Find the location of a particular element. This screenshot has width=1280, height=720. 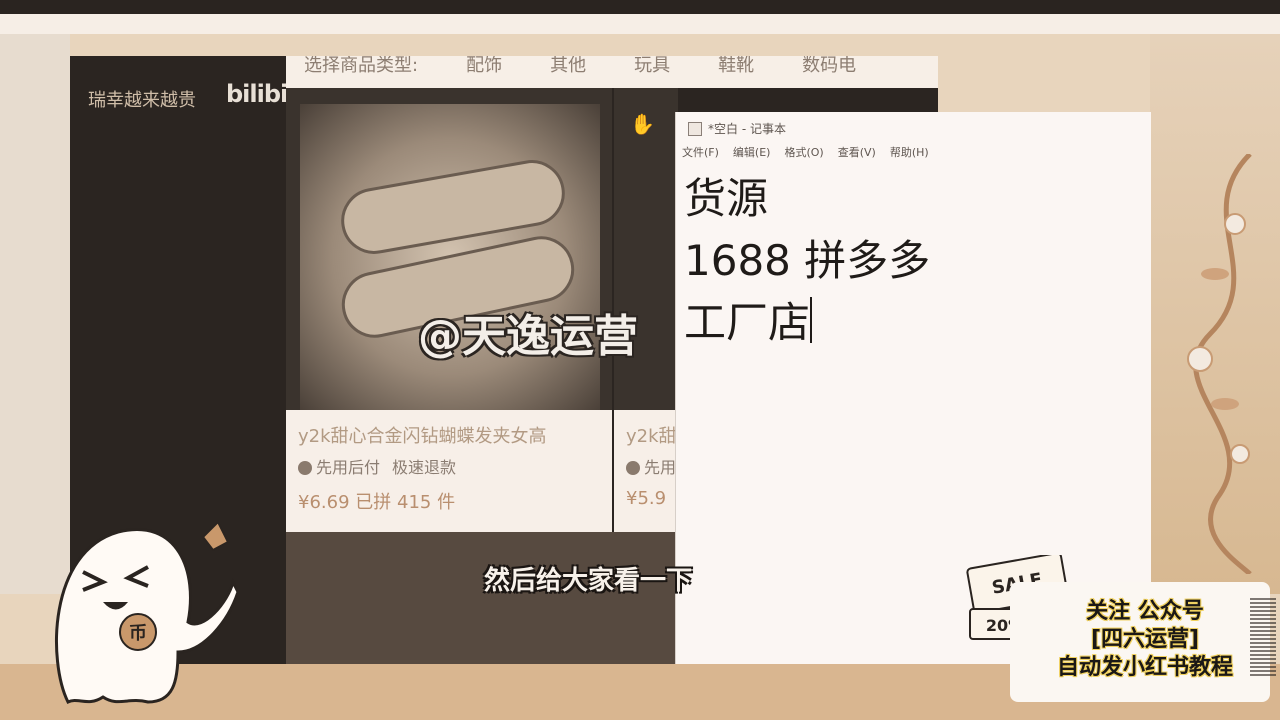

product-tags: 先用后付 极速退款 is located at coordinates (377, 466).